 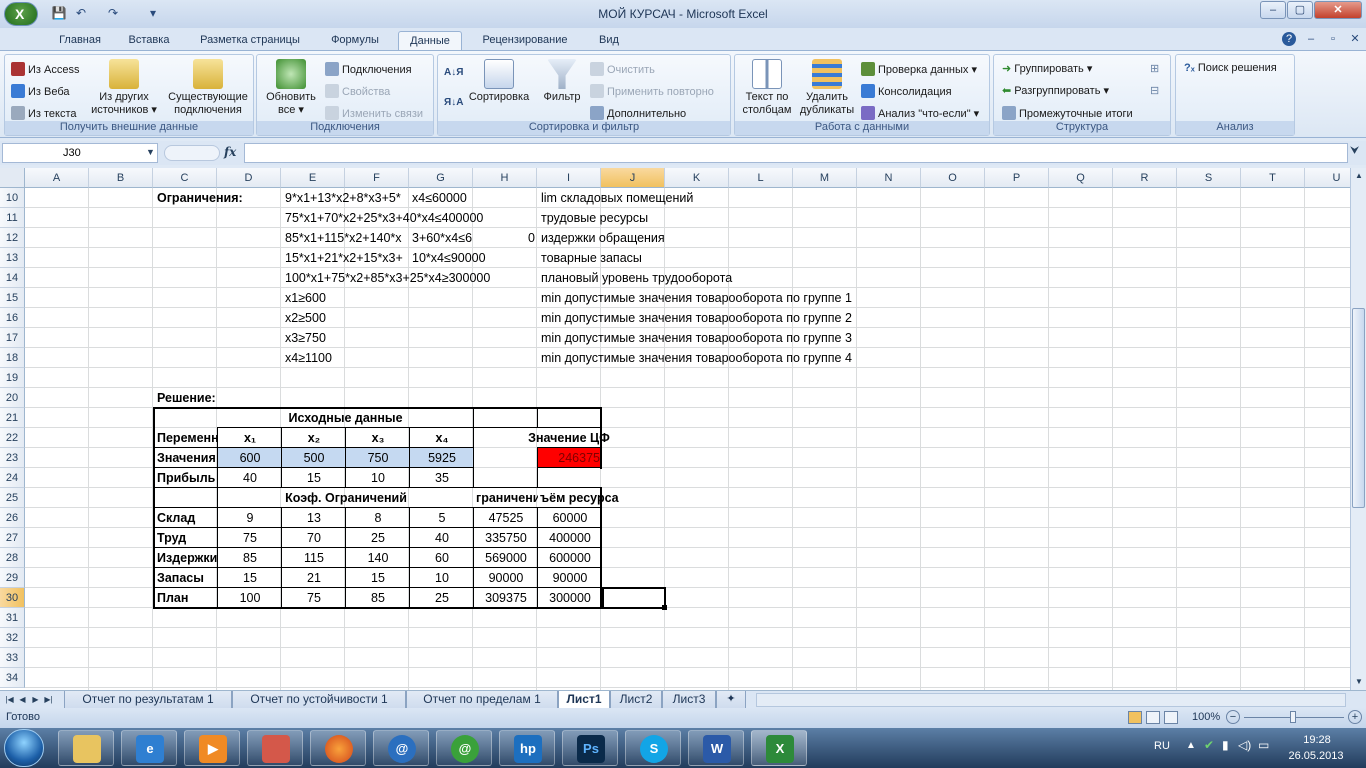 I want to click on cell-e15: x1≥600, so click(x=305, y=298).